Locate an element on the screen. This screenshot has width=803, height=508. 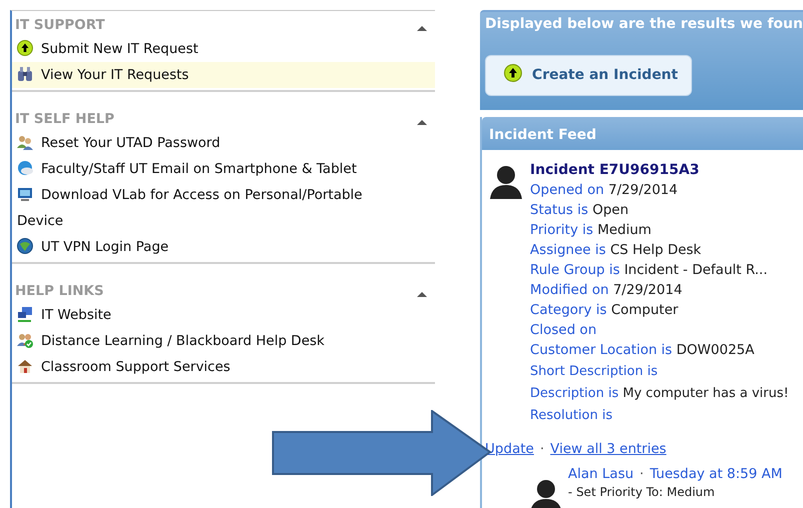
section-header: IT SUPPORT is located at coordinates (60, 25).